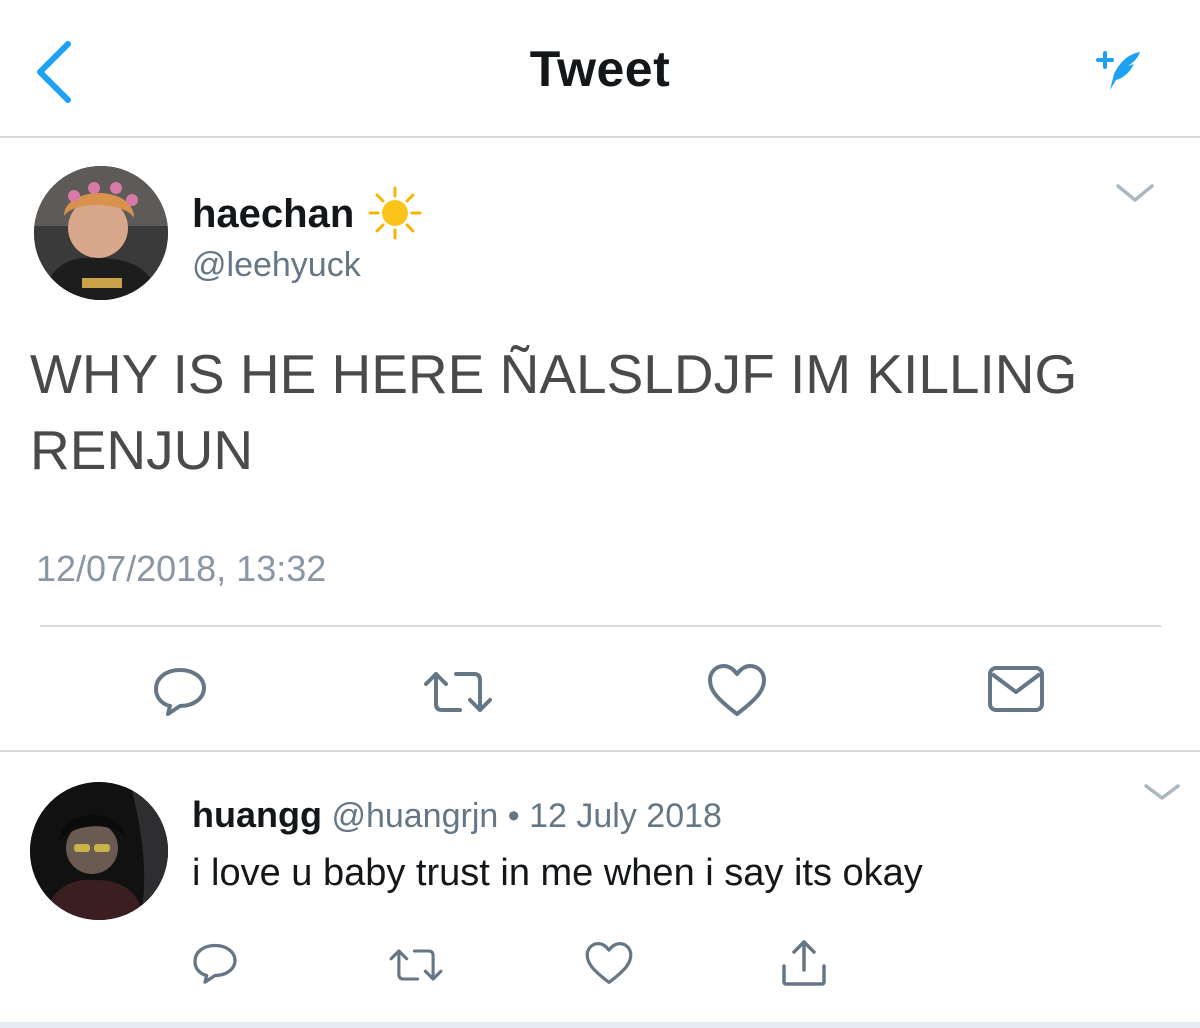  Describe the element at coordinates (273, 214) in the screenshot. I see `display-name: haechan` at that location.